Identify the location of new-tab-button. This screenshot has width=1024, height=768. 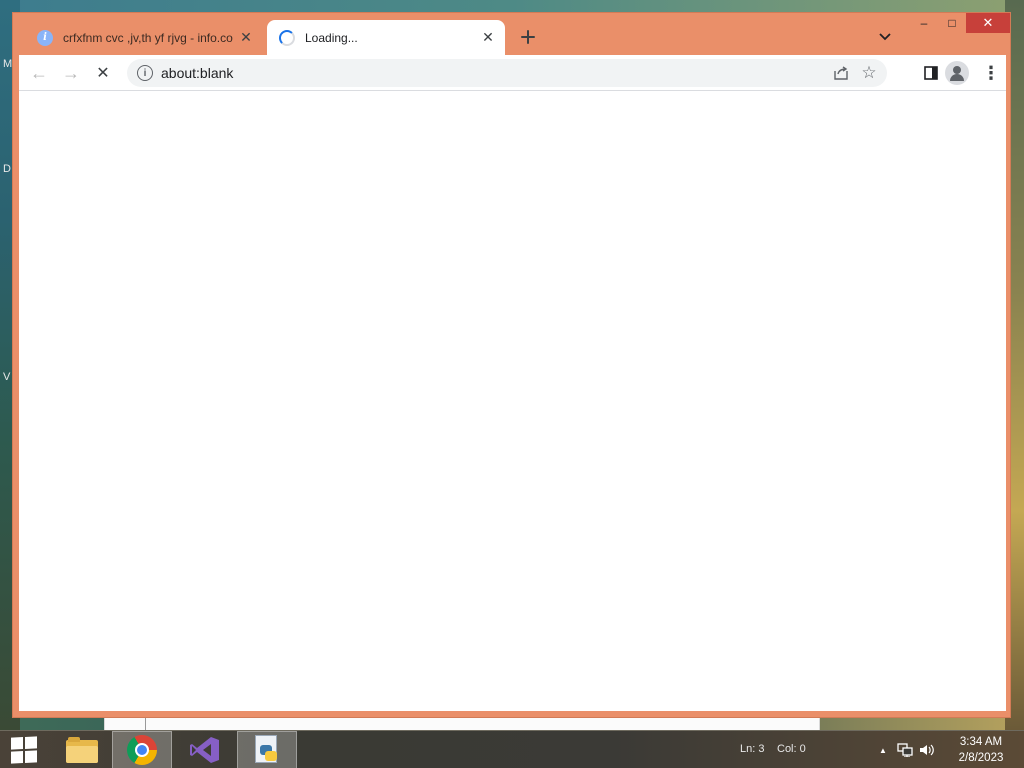
(528, 37).